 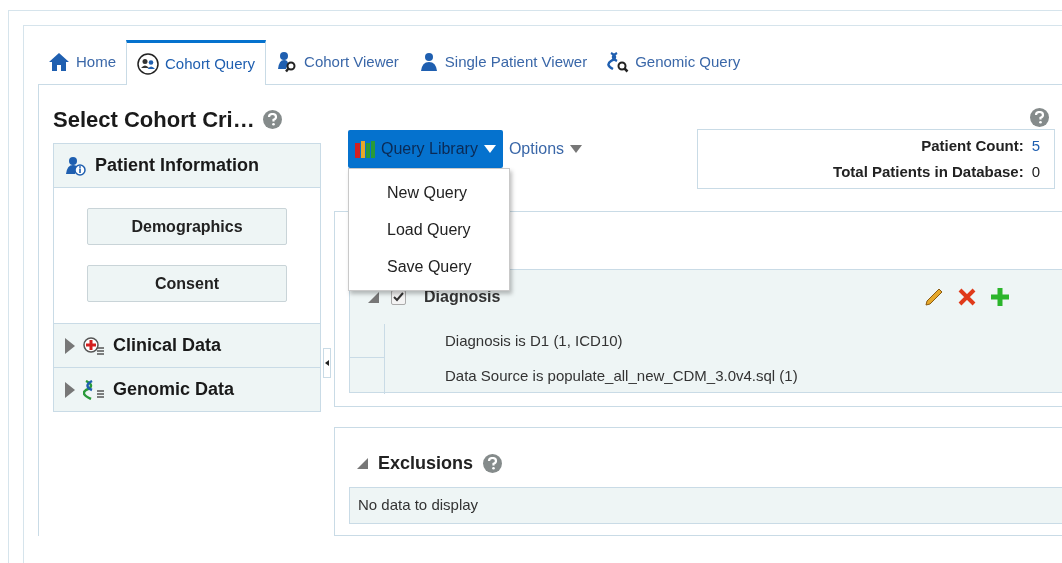 What do you see at coordinates (621, 376) in the screenshot?
I see `criterion-detail: Data Source is populate_all_new_CDM_3.0v4.sql (1)` at bounding box center [621, 376].